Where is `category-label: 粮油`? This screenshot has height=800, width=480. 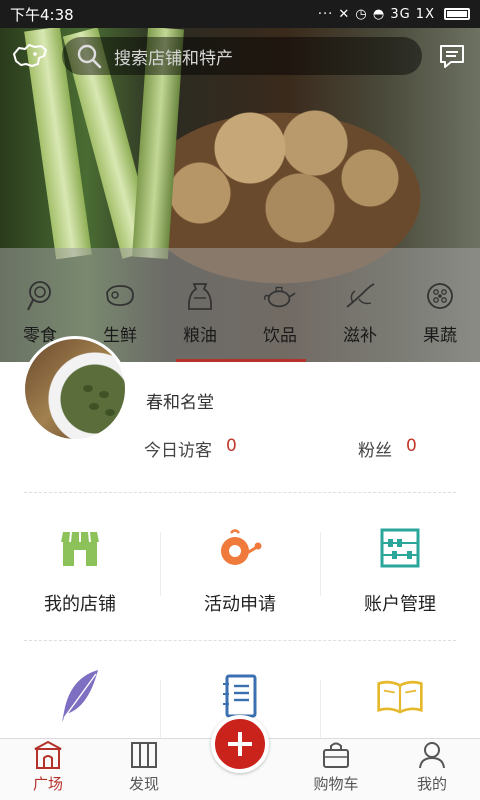 category-label: 粮油 is located at coordinates (200, 335).